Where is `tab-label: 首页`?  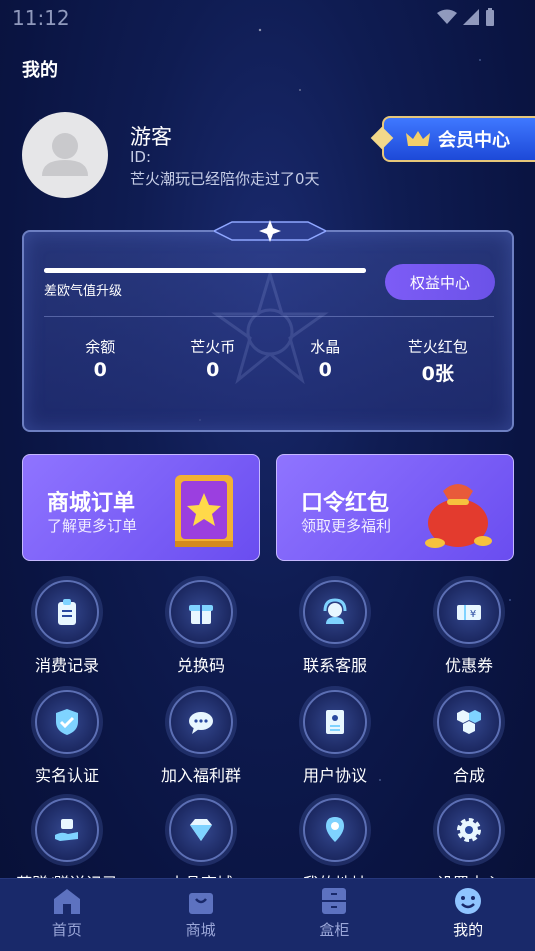
tab-label: 首页 is located at coordinates (66, 930).